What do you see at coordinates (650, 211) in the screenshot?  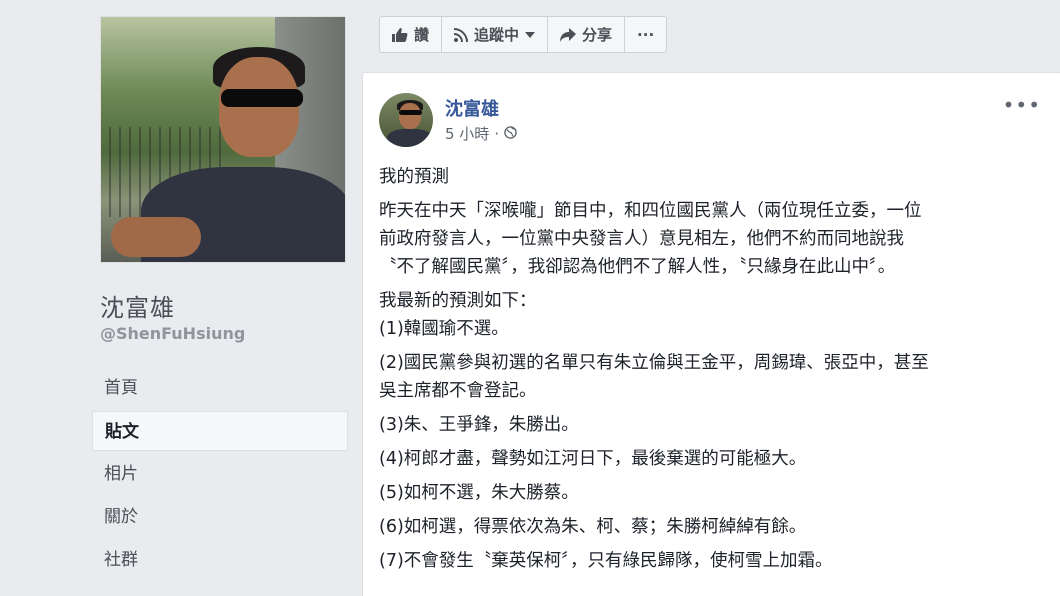 I see `post-line: 昨天在中天「深喉嚨」節目中，和四位國民黨人（兩位現任立委，一位` at bounding box center [650, 211].